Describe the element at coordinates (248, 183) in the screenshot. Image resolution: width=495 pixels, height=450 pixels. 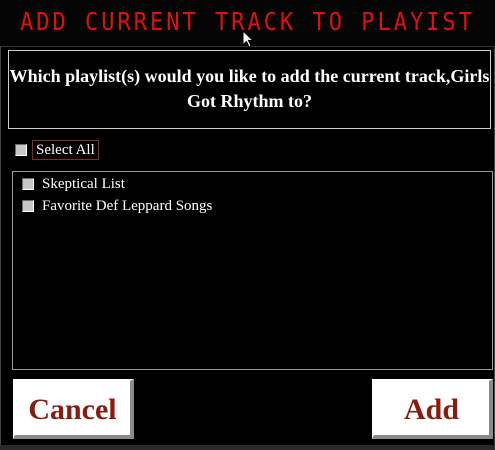
I see `playlist-item-skeptical-list: Skeptical List` at that location.